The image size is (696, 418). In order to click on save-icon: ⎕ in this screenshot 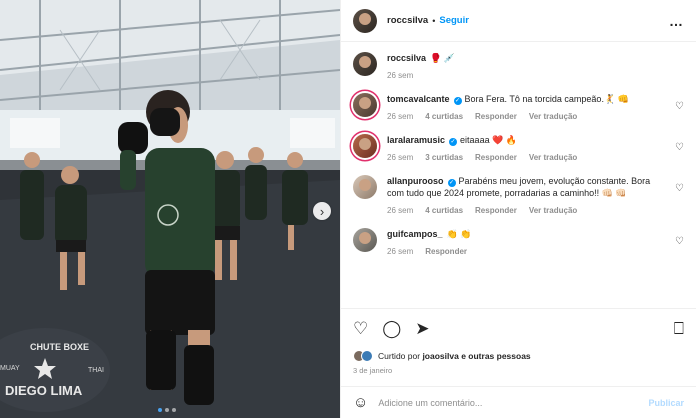, I will do `click(679, 328)`.